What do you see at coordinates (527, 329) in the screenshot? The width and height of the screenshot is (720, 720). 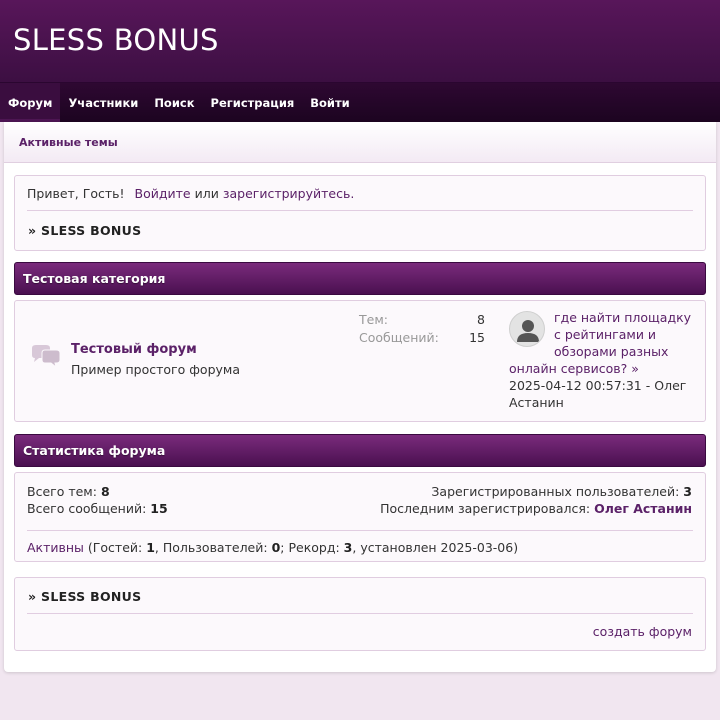 I see `user-avatar-icon` at bounding box center [527, 329].